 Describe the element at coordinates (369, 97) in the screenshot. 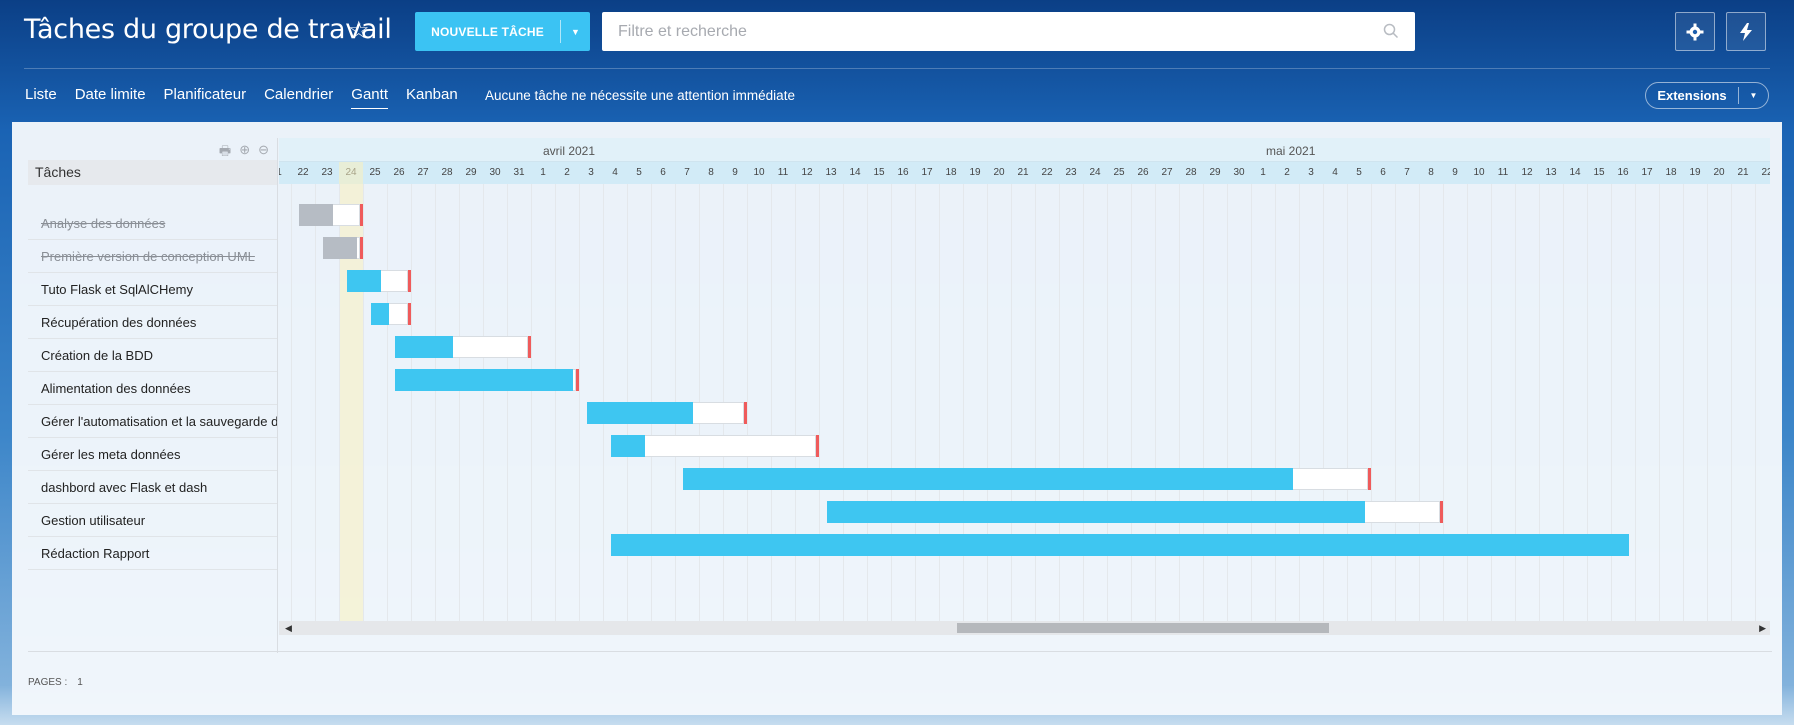

I see `tab-gantt: Gantt` at that location.